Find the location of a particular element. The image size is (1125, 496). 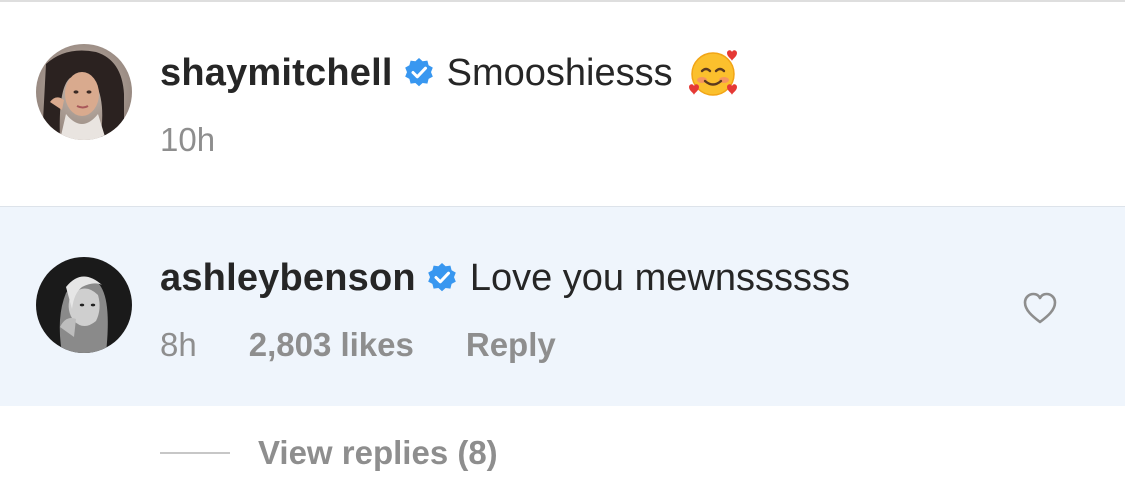

divider is located at coordinates (195, 453).